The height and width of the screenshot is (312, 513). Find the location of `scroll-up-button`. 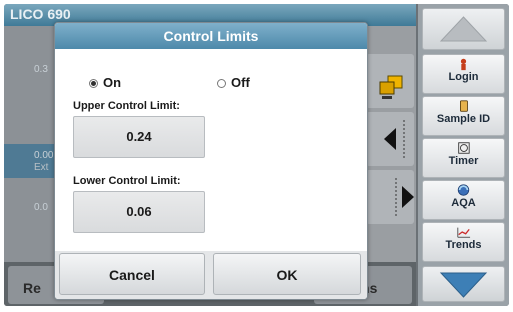

scroll-up-button is located at coordinates (463, 29).